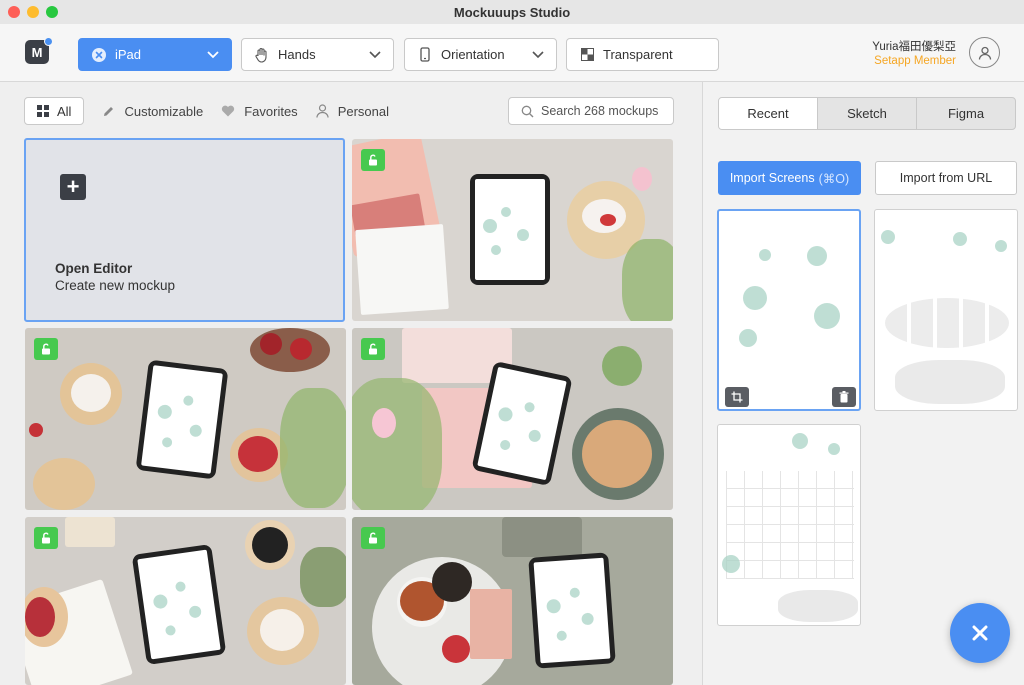 This screenshot has height=685, width=1024. I want to click on open-editor-card: + Open Editor Create new mockup, so click(184, 230).